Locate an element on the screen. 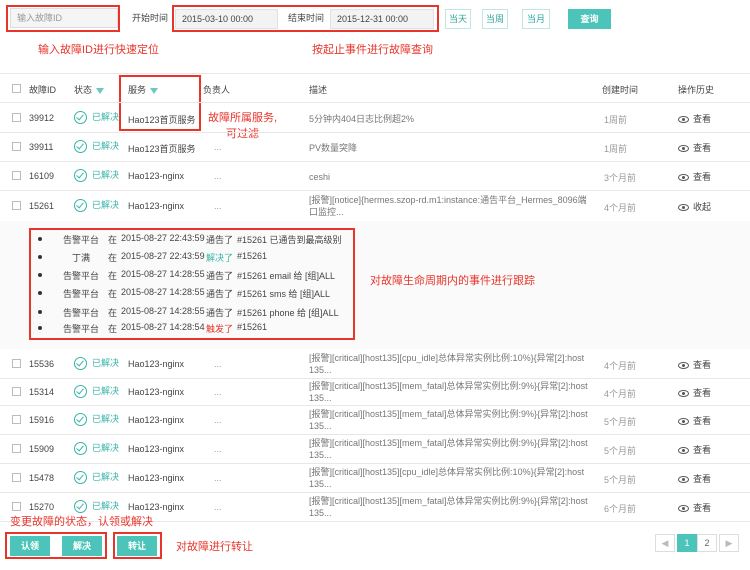 The width and height of the screenshot is (750, 570). view-history-link: 收起 is located at coordinates (694, 206).